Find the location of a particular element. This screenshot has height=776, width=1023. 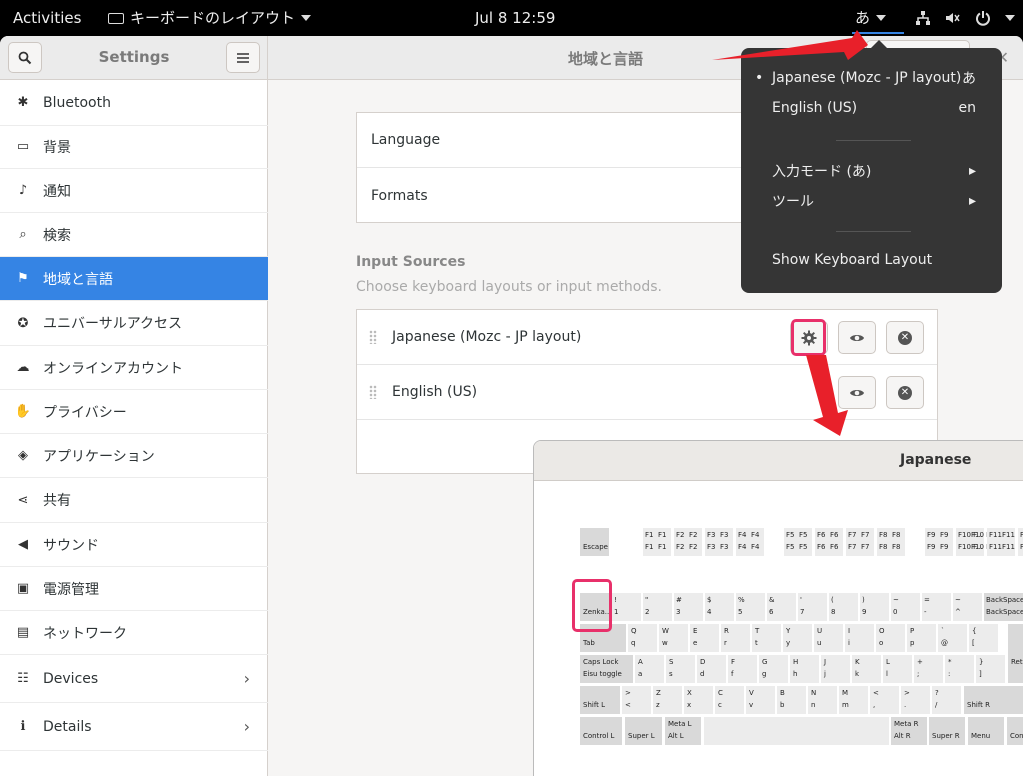

sidebar-item-share: ⋖ 共有 is located at coordinates (134, 500).